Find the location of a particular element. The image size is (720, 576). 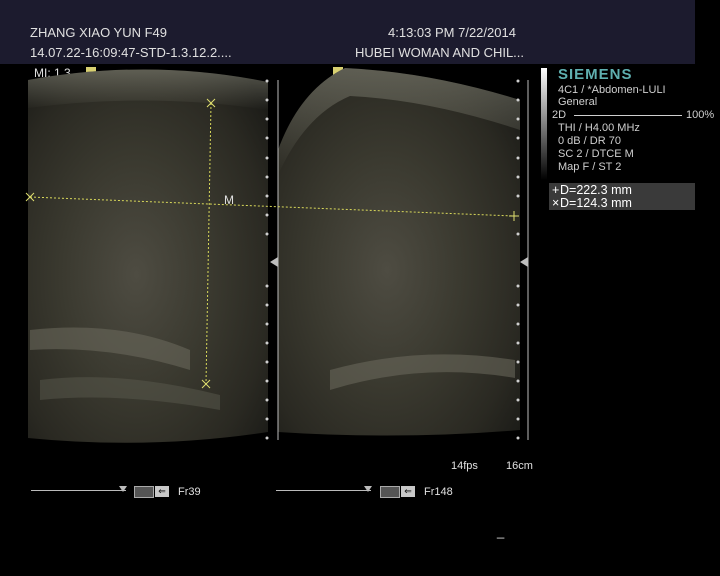

mode-label: 2D is located at coordinates (559, 115).